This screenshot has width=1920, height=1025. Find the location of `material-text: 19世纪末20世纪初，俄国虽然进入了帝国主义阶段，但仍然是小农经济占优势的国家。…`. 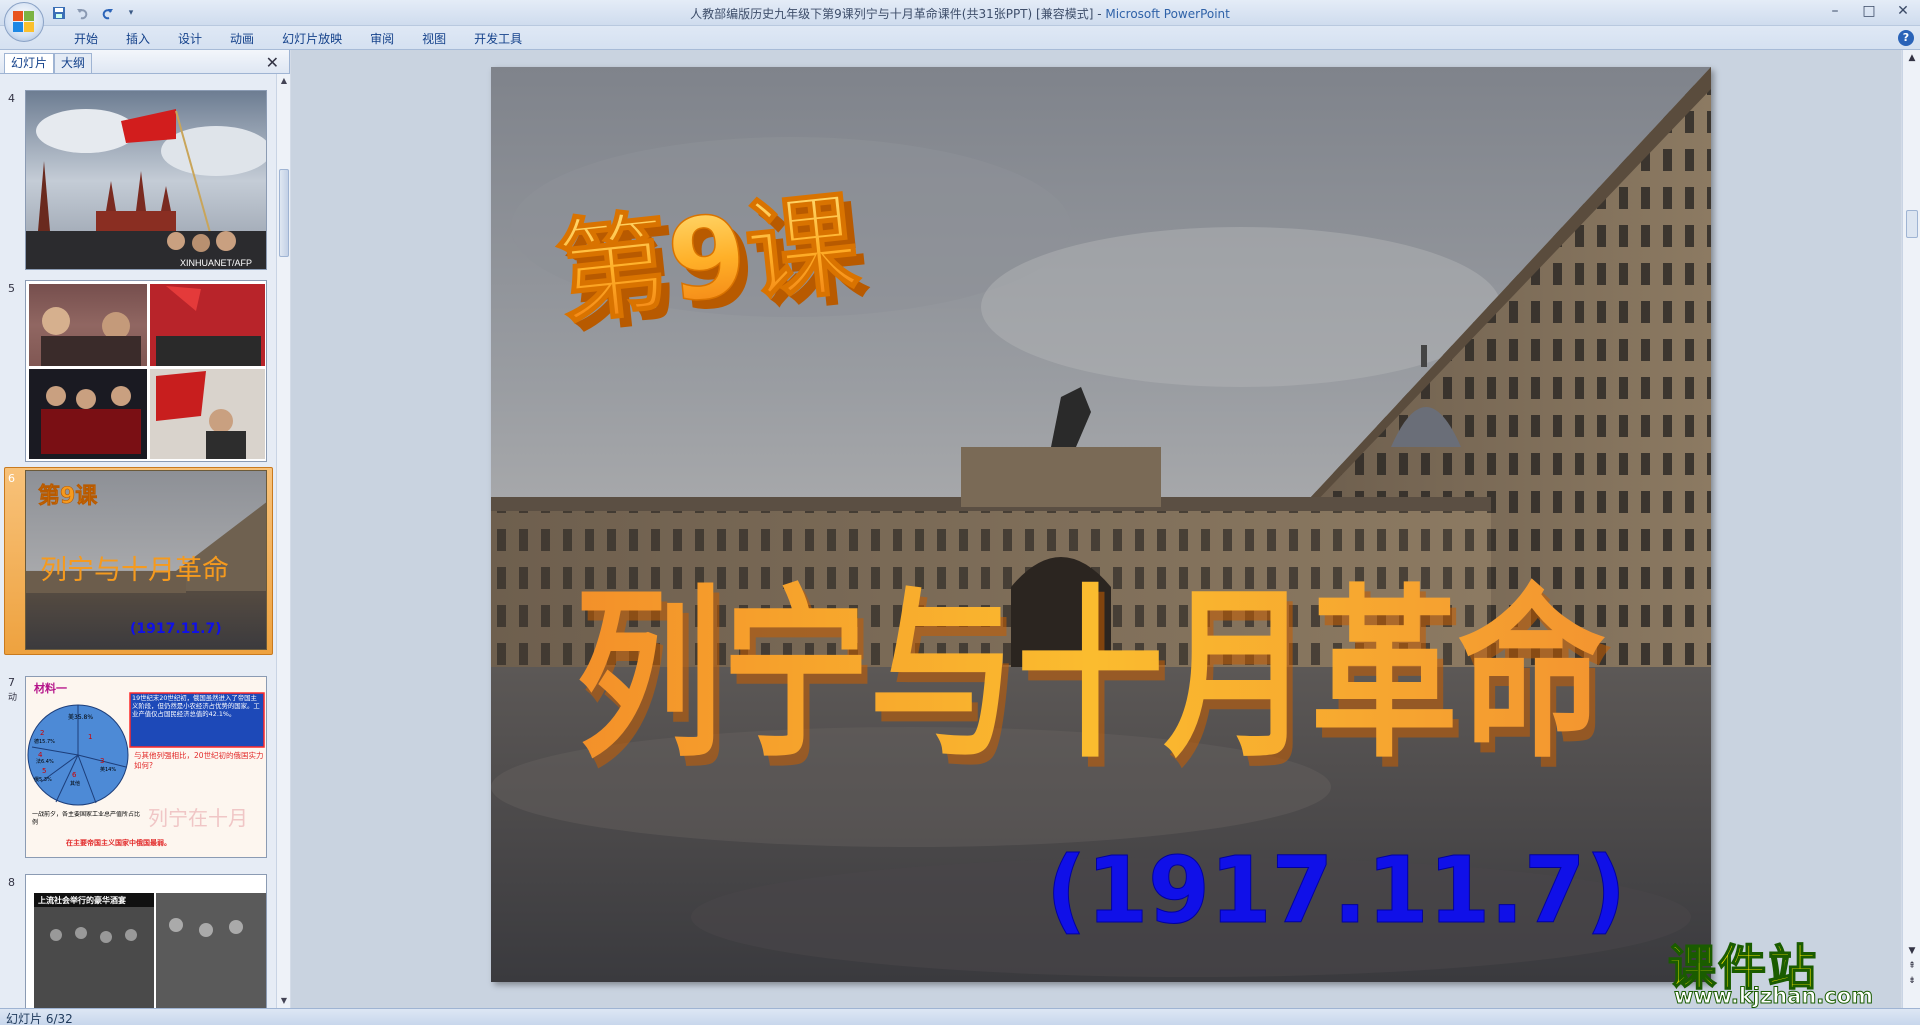

material-text: 19世纪末20世纪初，俄国虽然进入了帝国主义阶段，但仍然是小农经济占优势的国家。… is located at coordinates (196, 706).